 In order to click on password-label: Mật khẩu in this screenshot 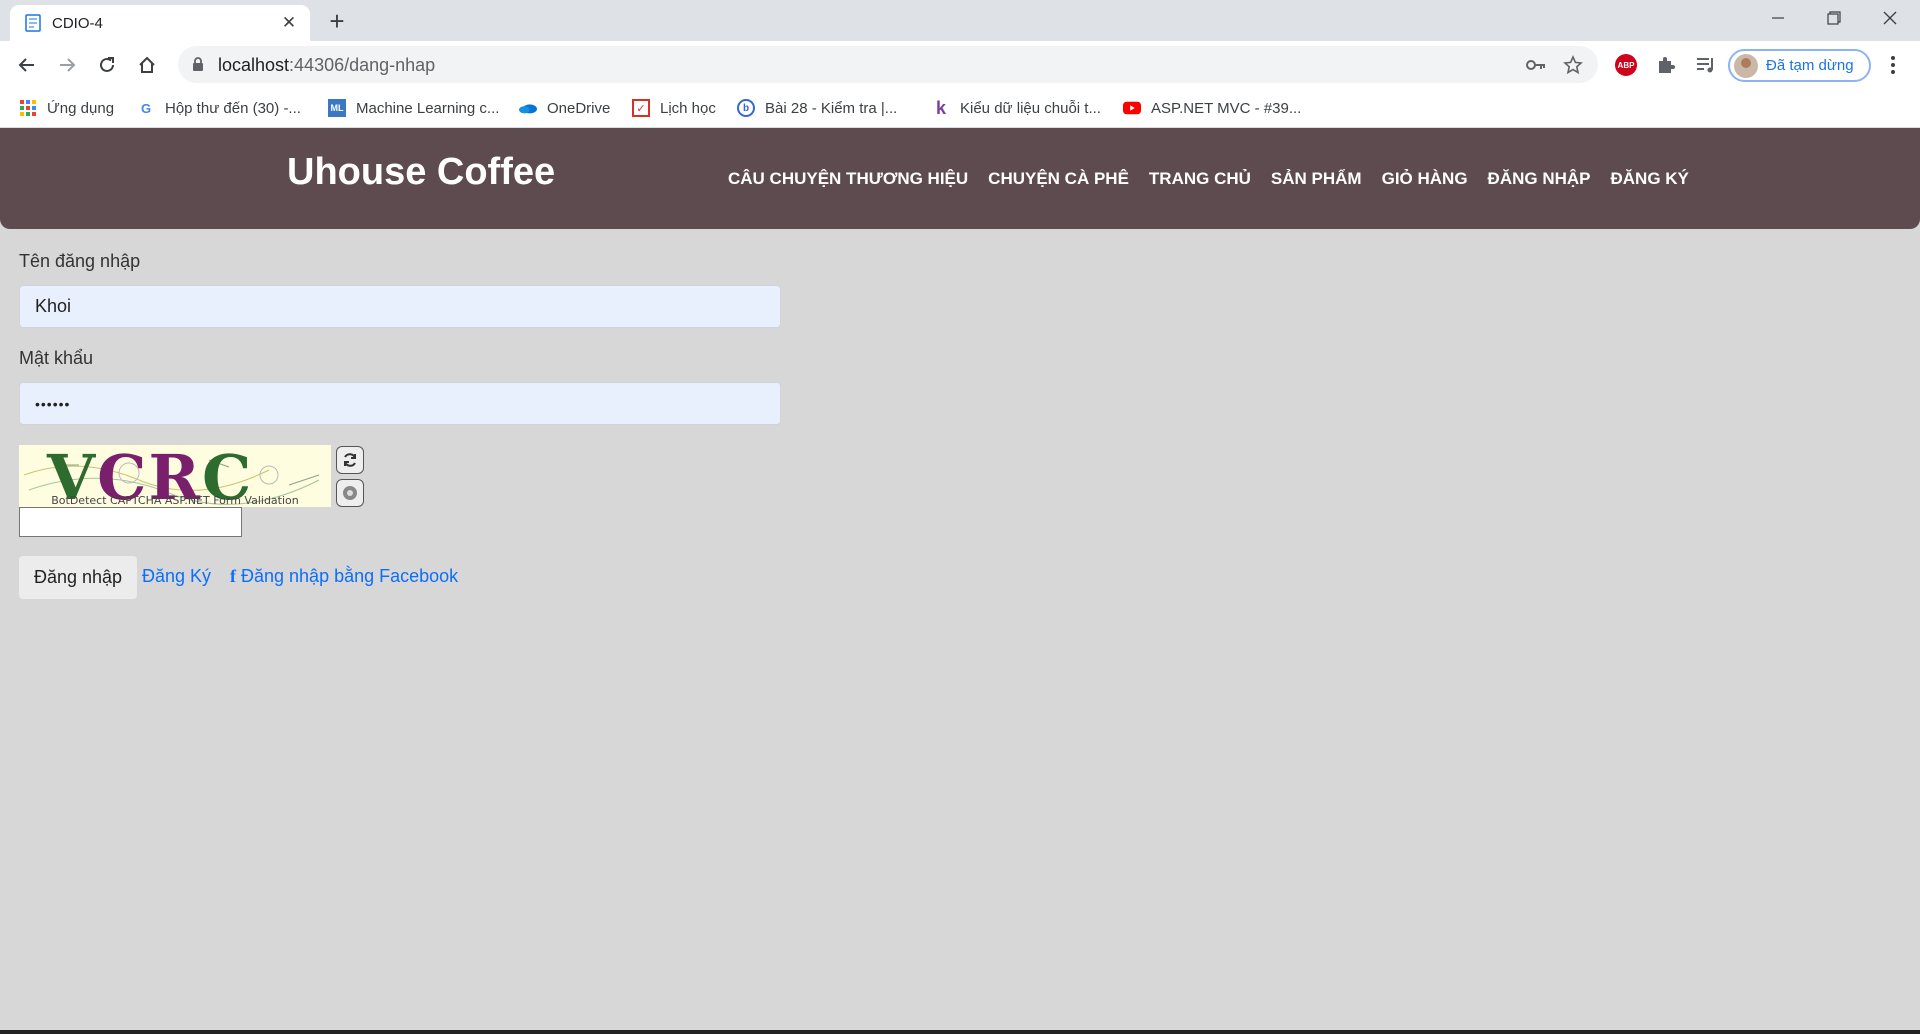, I will do `click(56, 358)`.